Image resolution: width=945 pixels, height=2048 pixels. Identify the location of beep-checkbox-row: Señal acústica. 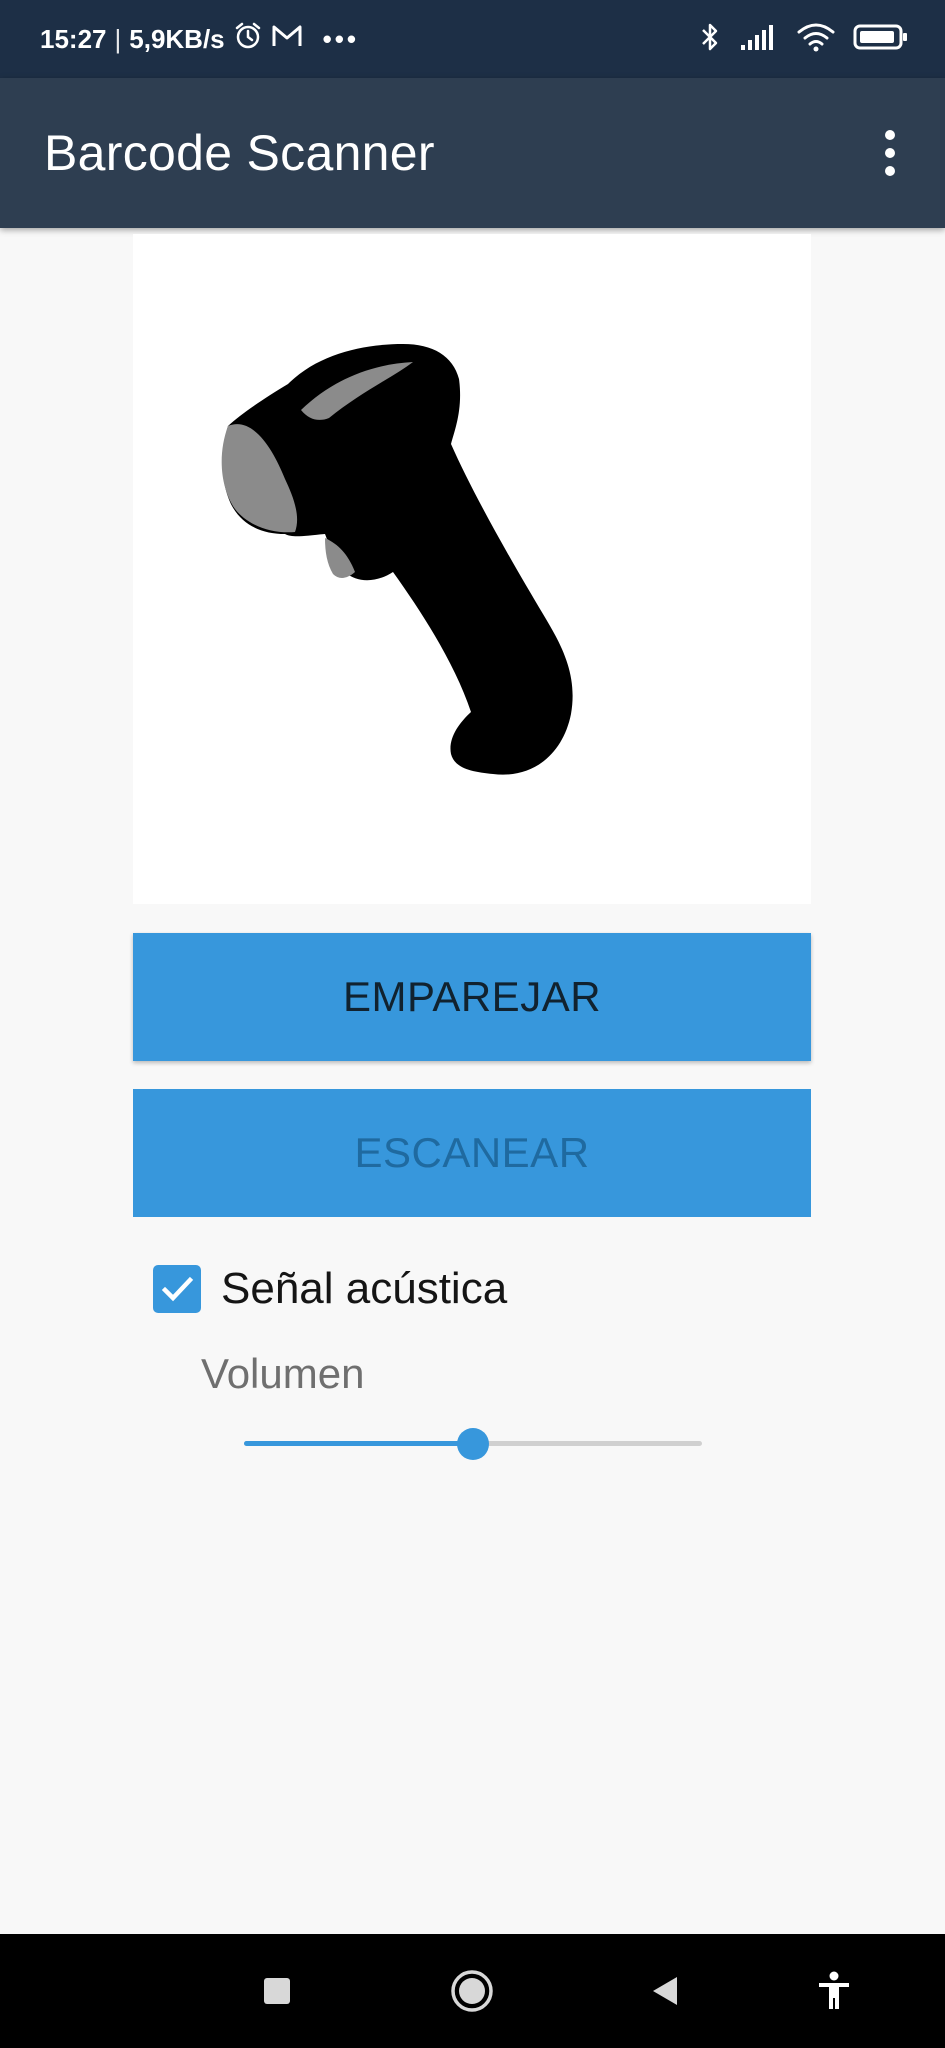
(330, 1289).